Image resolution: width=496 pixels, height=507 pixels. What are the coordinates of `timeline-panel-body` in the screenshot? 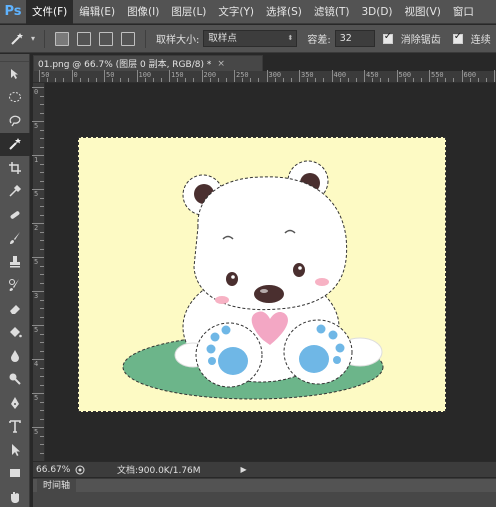 It's located at (264, 499).